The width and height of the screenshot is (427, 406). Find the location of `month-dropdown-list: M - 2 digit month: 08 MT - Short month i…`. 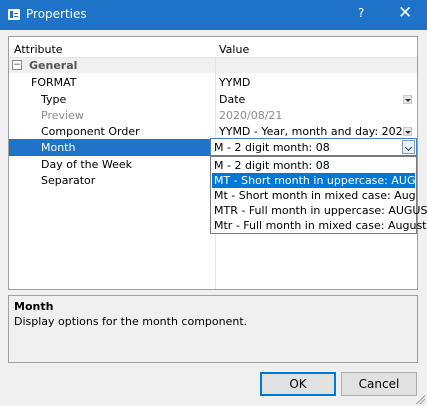

month-dropdown-list: M - 2 digit month: 08 MT - Short month i… is located at coordinates (318, 195).